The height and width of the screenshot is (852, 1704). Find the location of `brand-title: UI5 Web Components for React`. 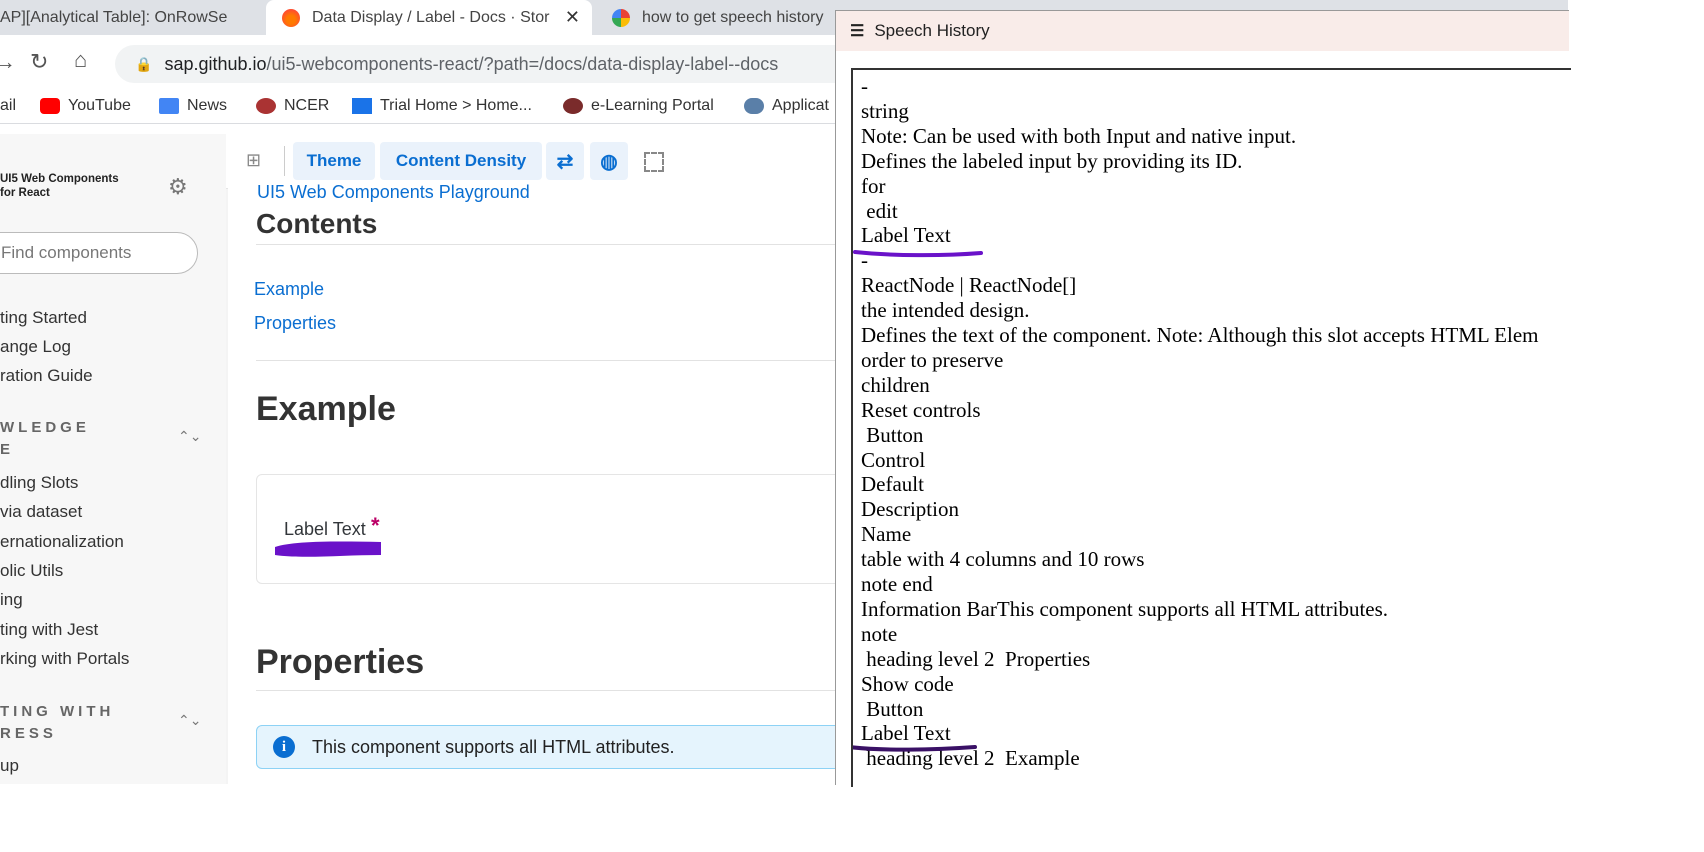

brand-title: UI5 Web Components for React is located at coordinates (59, 186).